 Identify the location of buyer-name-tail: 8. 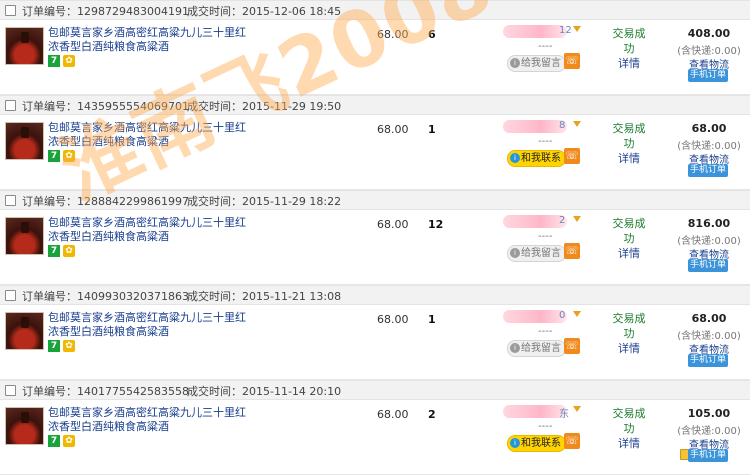
(562, 125).